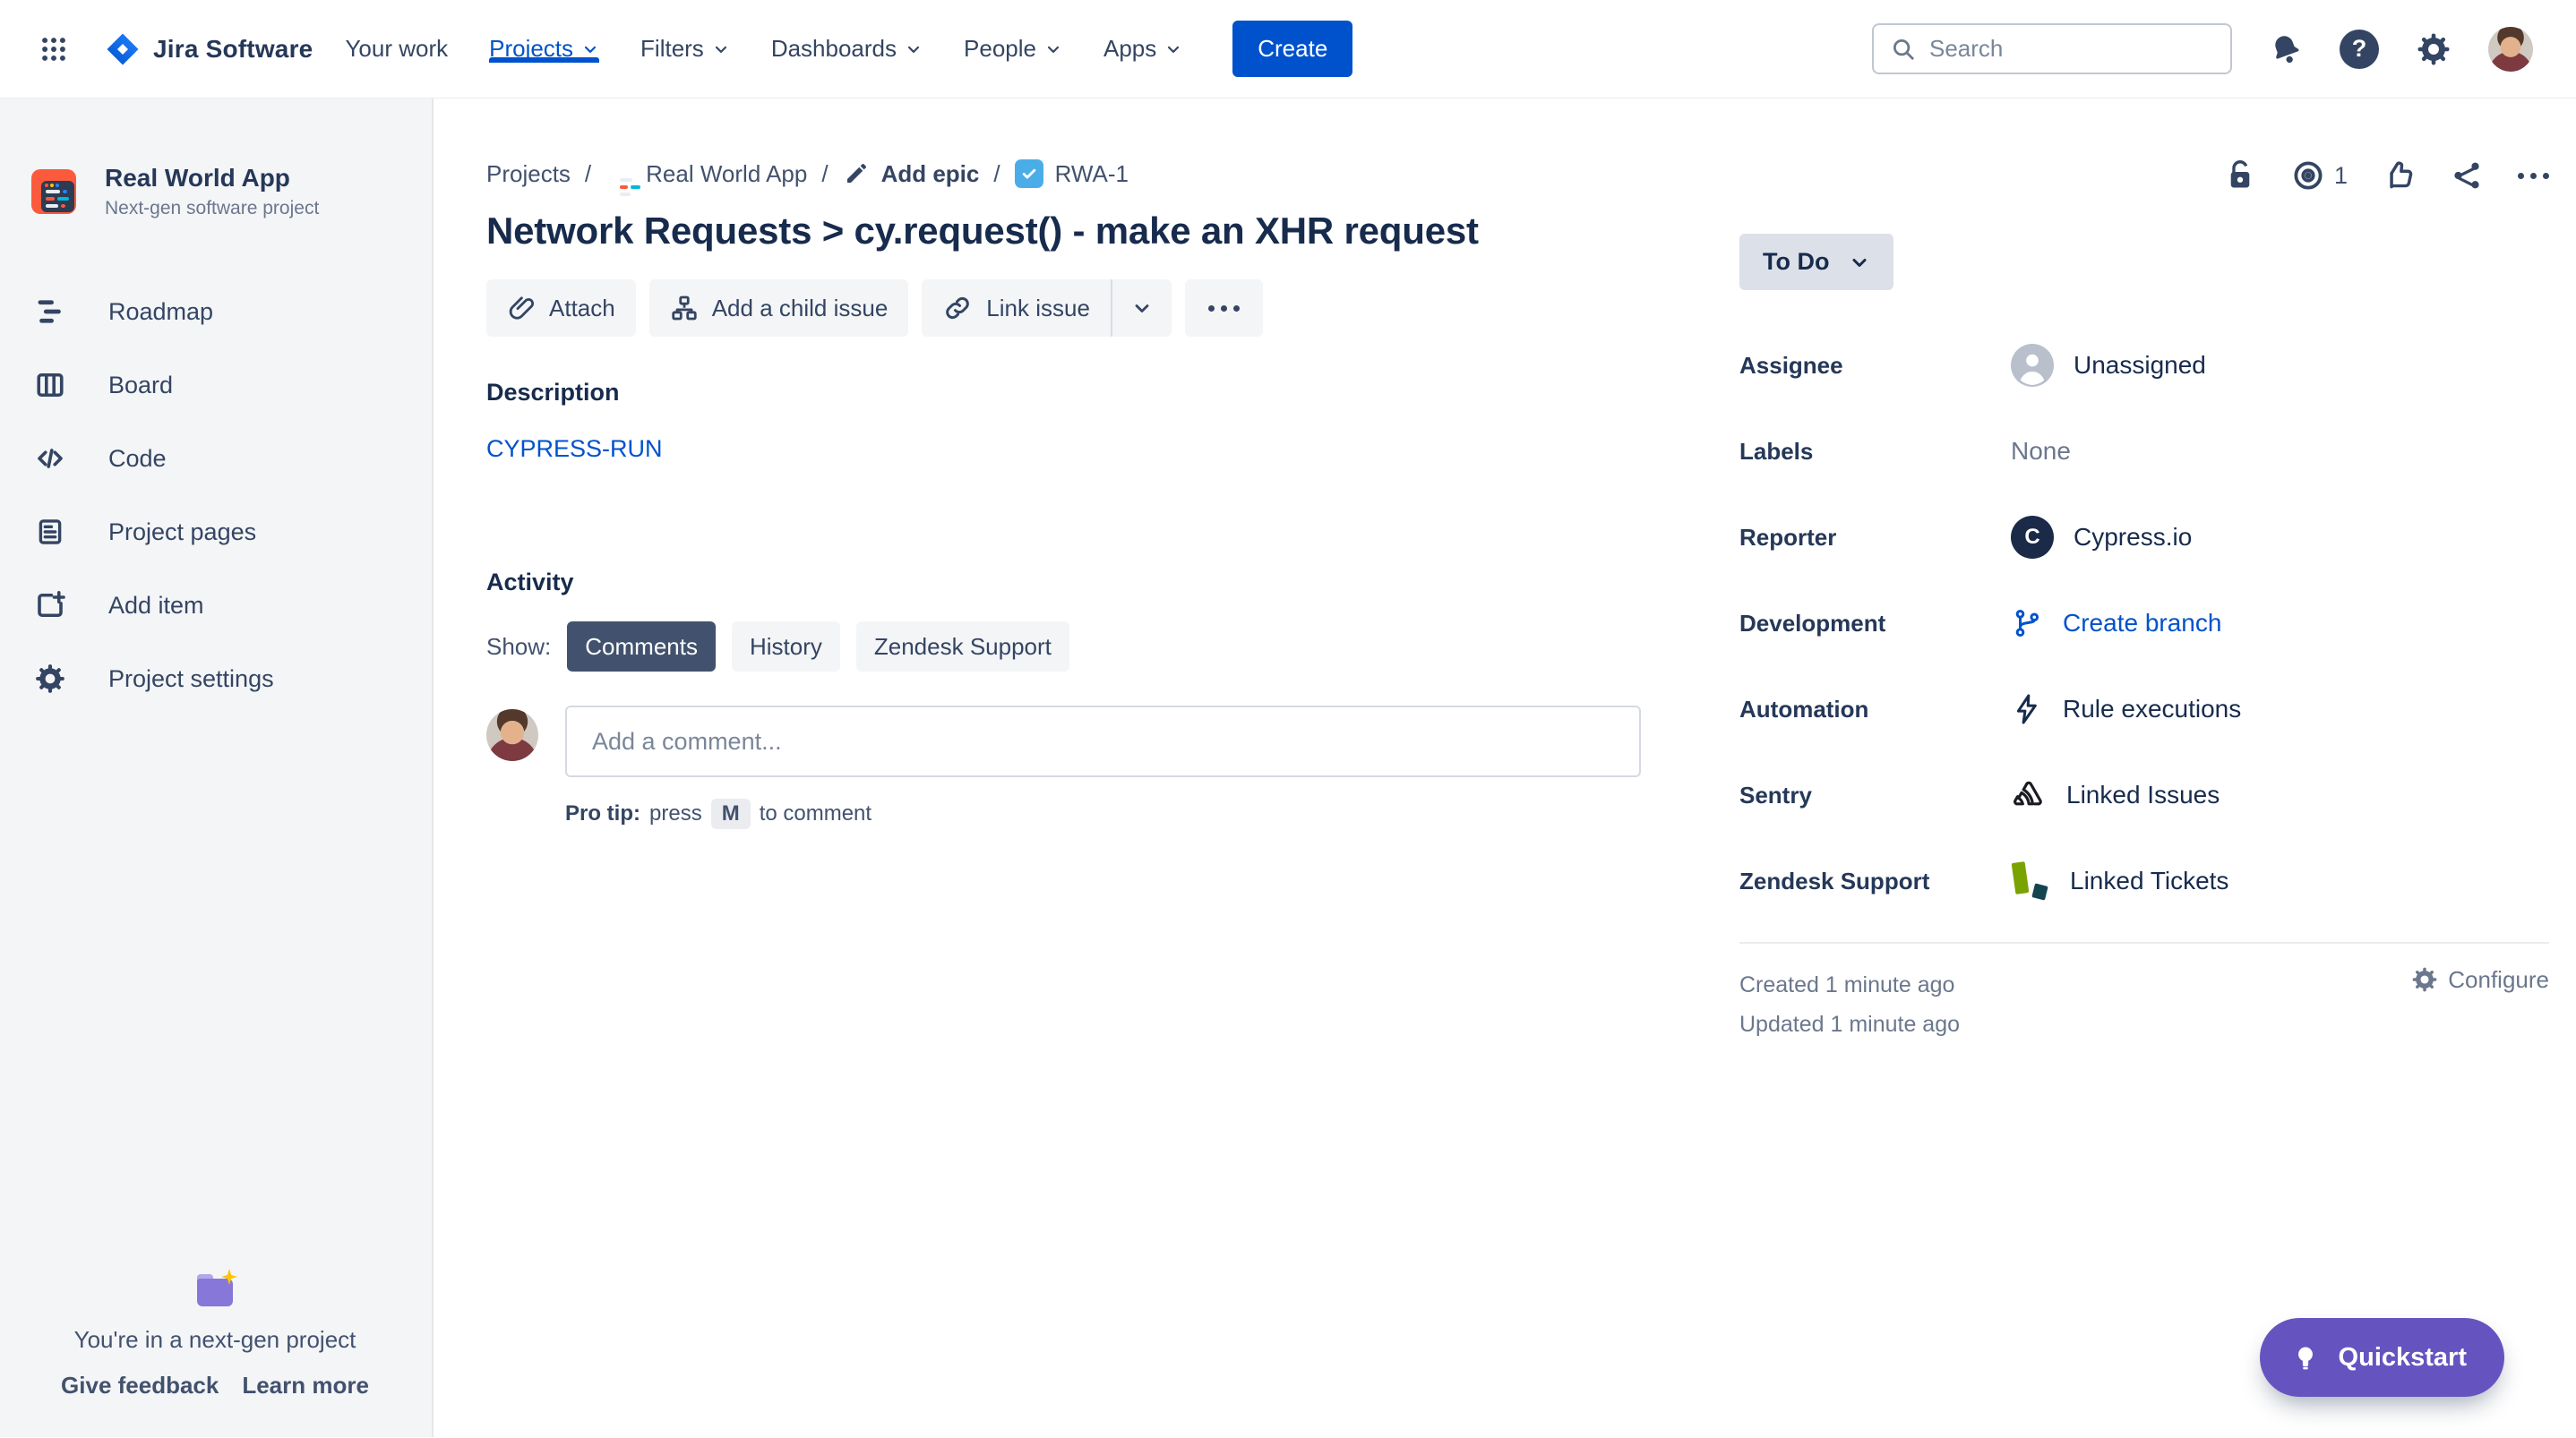  I want to click on breadcrumb-project: Real World App, so click(706, 177).